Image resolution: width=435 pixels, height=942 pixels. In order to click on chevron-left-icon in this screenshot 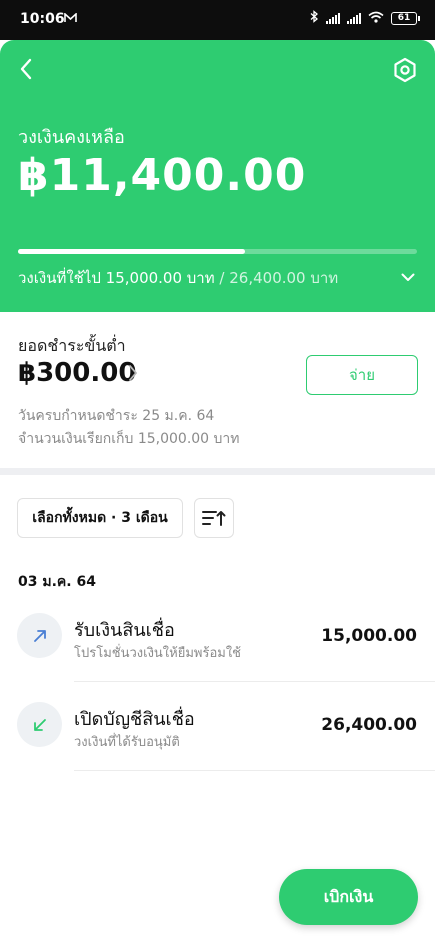, I will do `click(26, 69)`.